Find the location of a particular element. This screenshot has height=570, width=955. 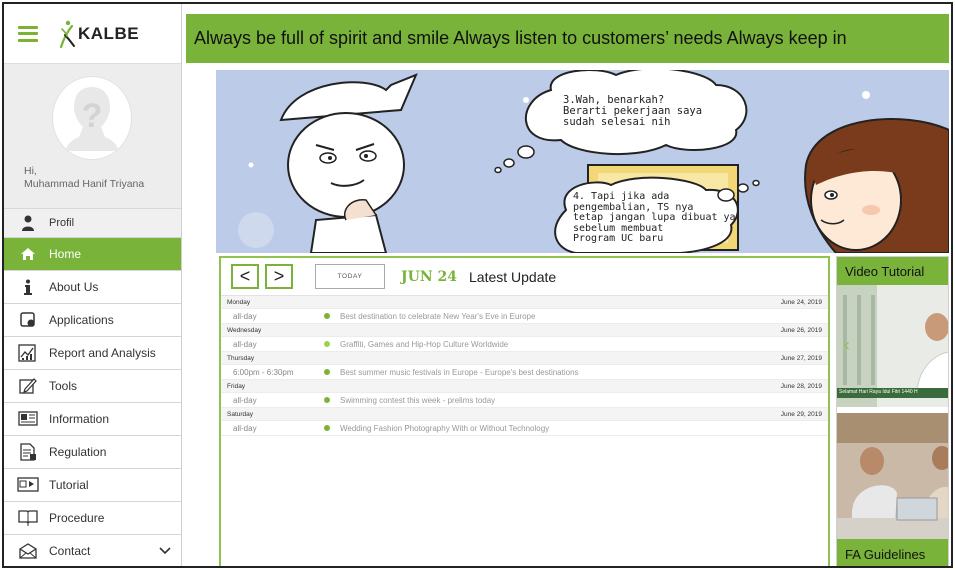

kalbe-logo: KALBE is located at coordinates (98, 34).